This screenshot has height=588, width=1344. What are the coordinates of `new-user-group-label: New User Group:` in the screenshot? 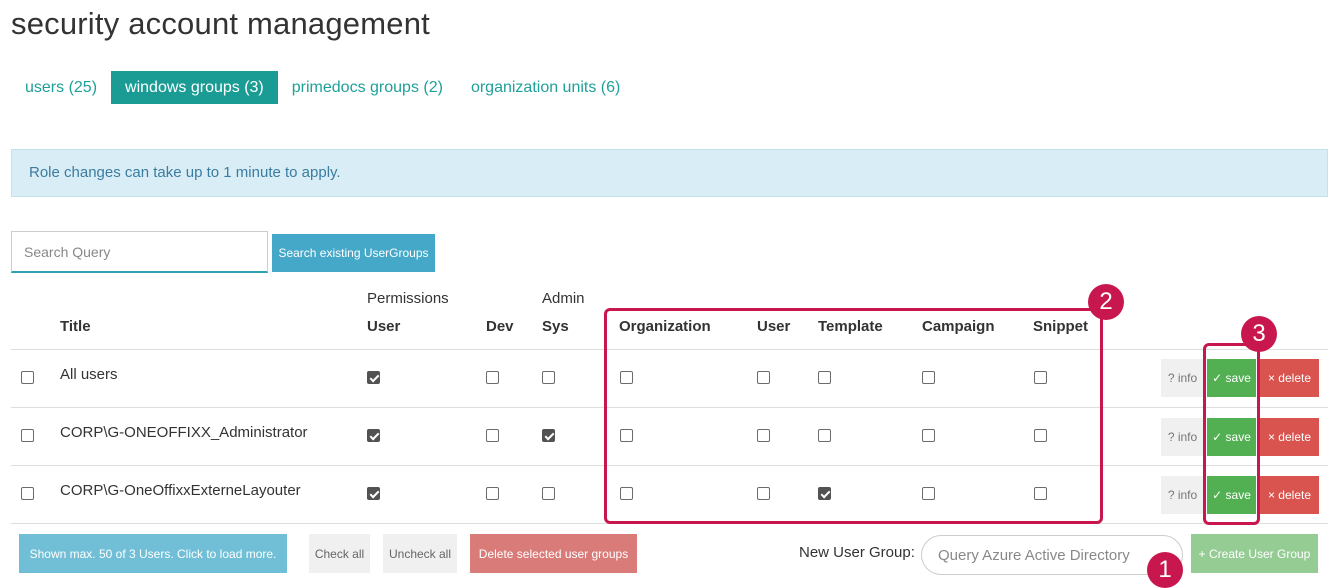 It's located at (857, 552).